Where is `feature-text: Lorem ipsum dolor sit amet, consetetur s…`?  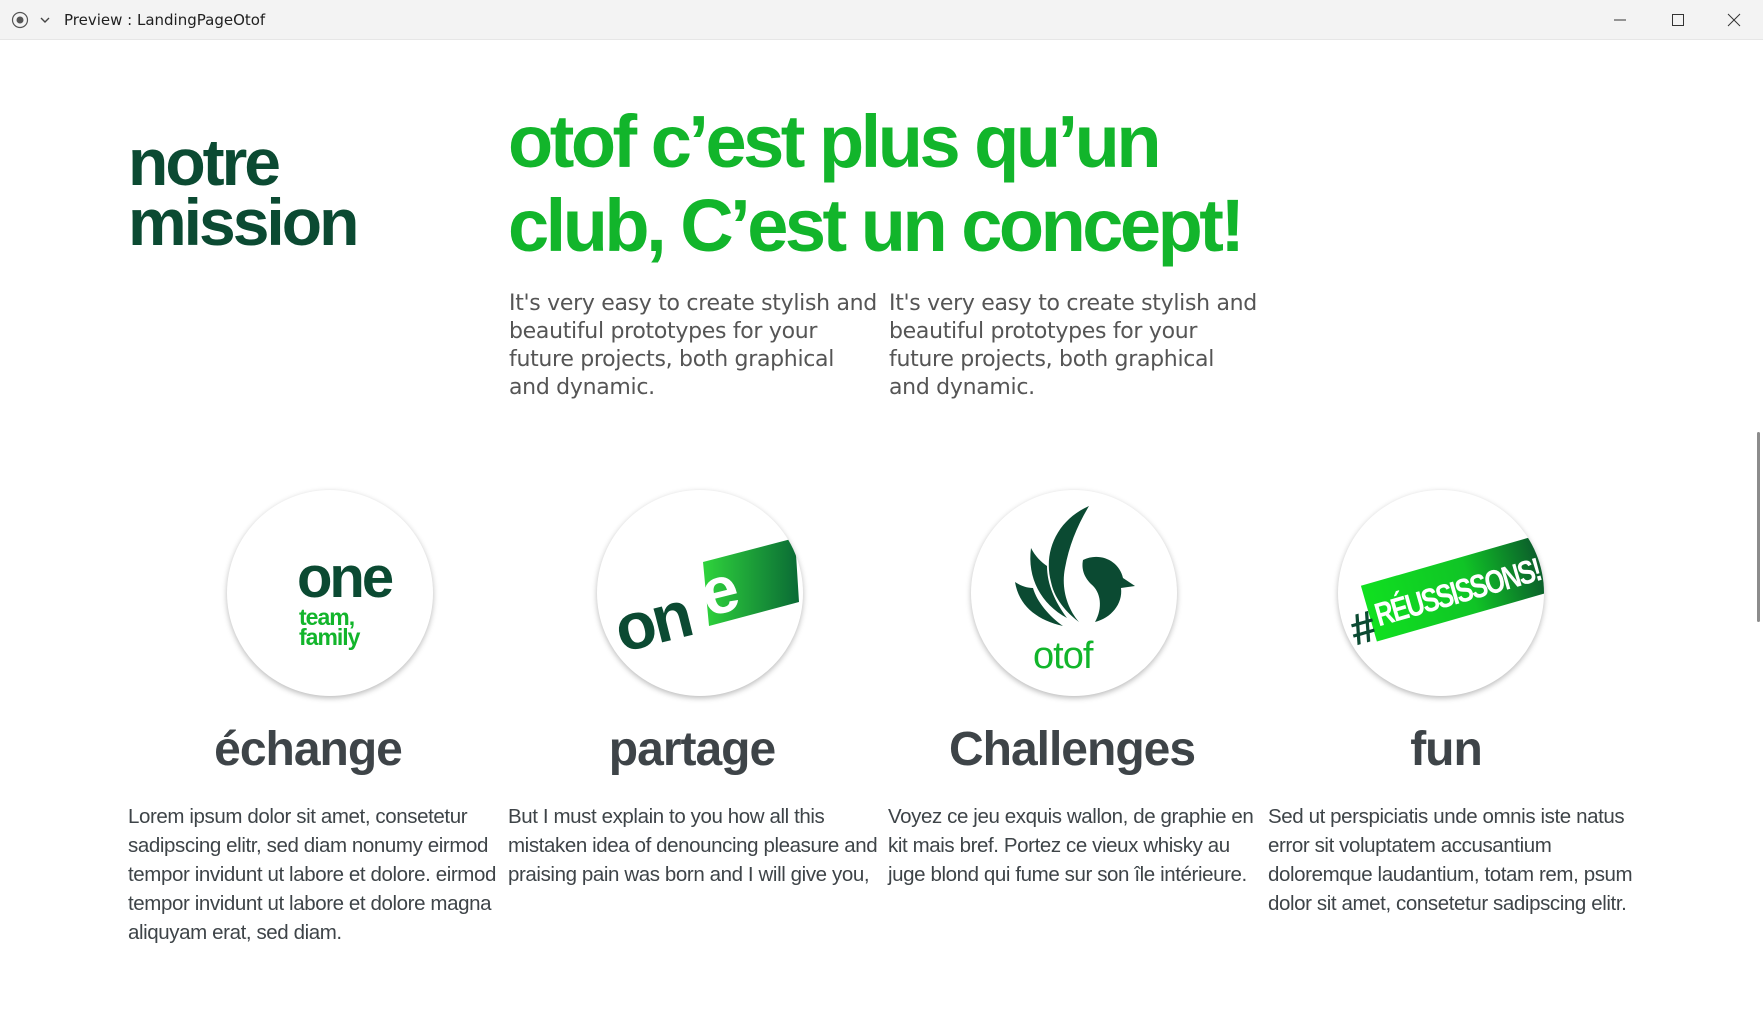
feature-text: Lorem ipsum dolor sit amet, consetetur s… is located at coordinates (312, 874).